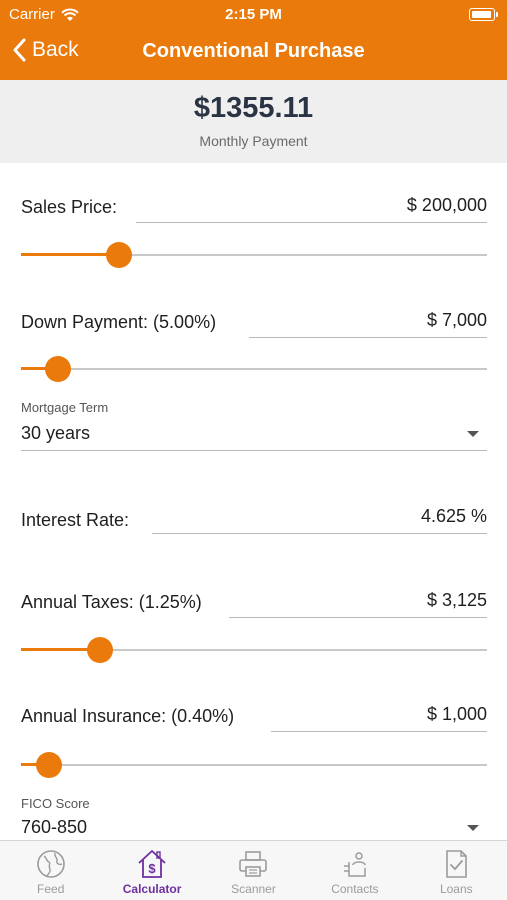 The width and height of the screenshot is (507, 900). What do you see at coordinates (253, 889) in the screenshot?
I see `tab-label: Scanner` at bounding box center [253, 889].